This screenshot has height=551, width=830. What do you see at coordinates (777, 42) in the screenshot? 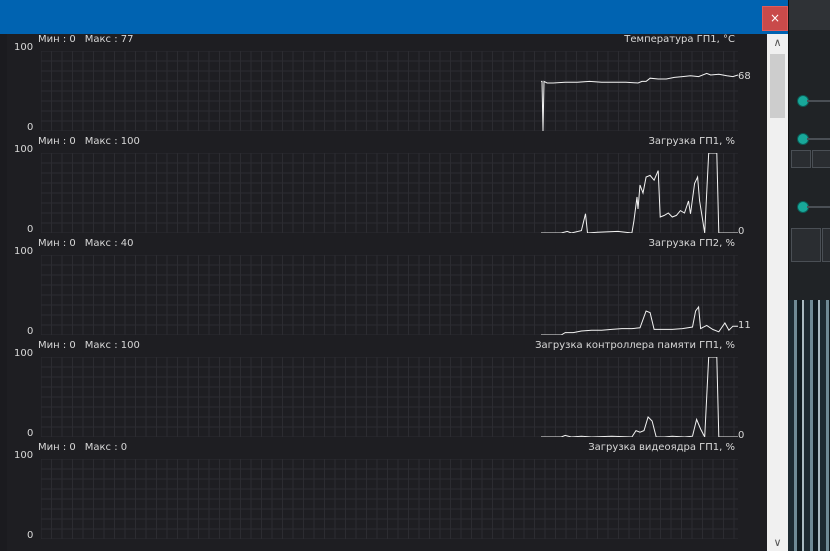
I see `scroll-up-arrow-icon: ∧` at bounding box center [777, 42].